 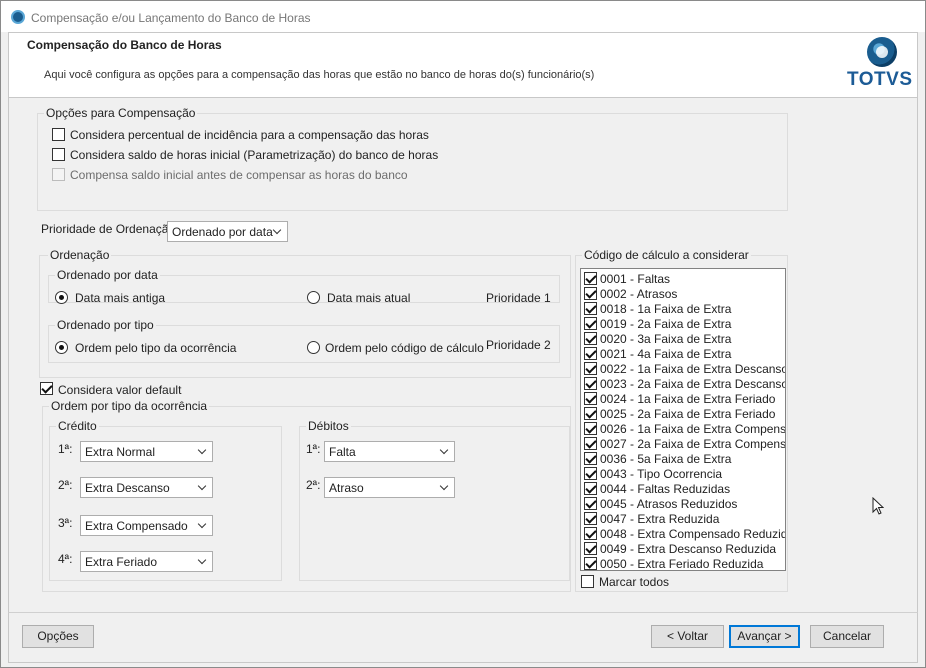 What do you see at coordinates (683, 323) in the screenshot?
I see `list-item: 0019 - 2a Faixa de Extra` at bounding box center [683, 323].